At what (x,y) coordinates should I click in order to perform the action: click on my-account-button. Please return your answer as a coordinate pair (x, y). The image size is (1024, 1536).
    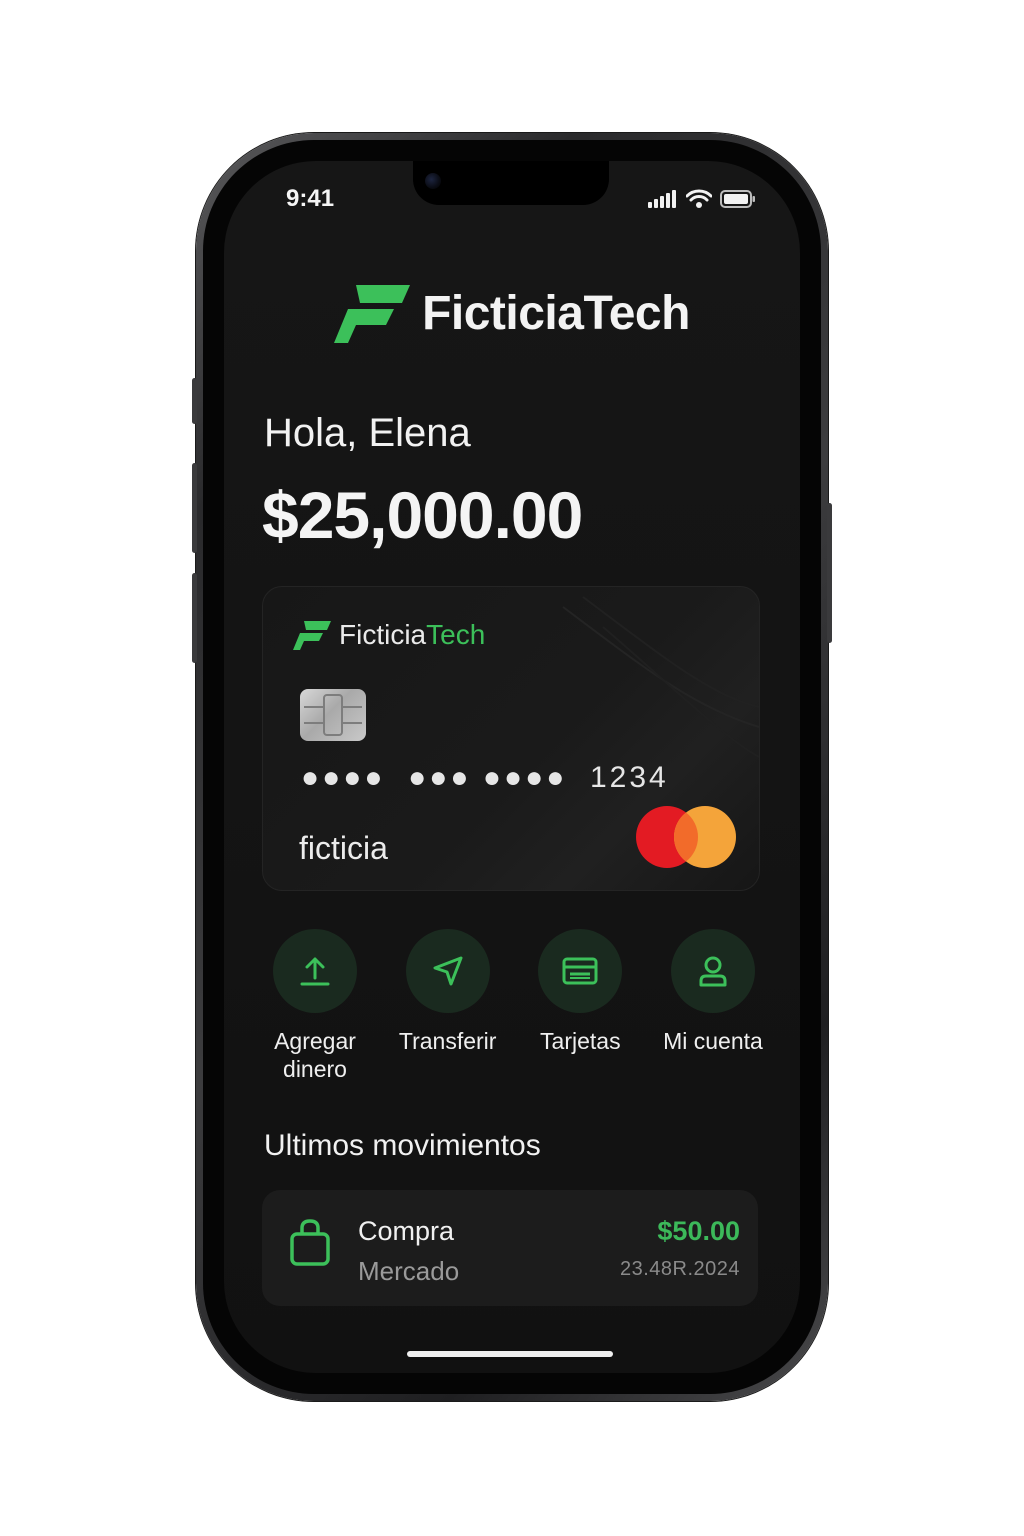
    Looking at the image, I should click on (712, 971).